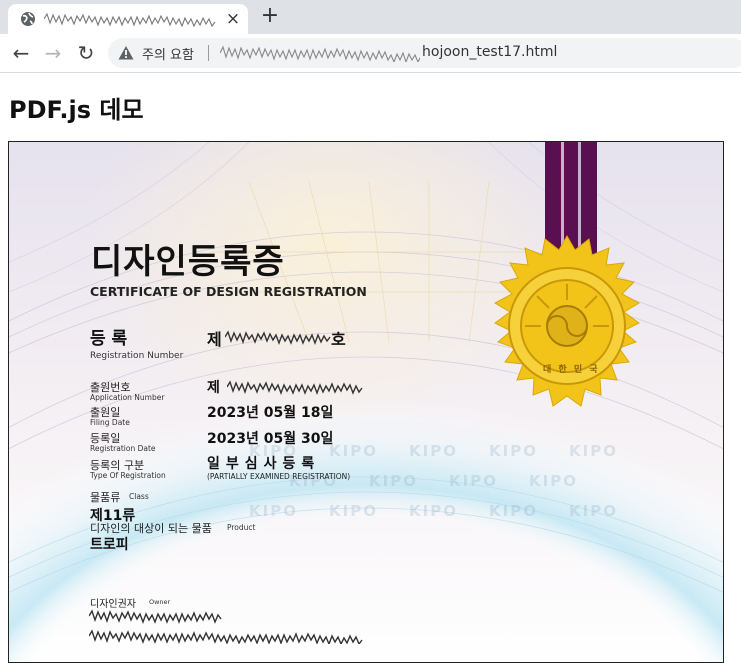 This screenshot has width=741, height=663. Describe the element at coordinates (127, 397) in the screenshot. I see `application-label-en: Application Number` at that location.